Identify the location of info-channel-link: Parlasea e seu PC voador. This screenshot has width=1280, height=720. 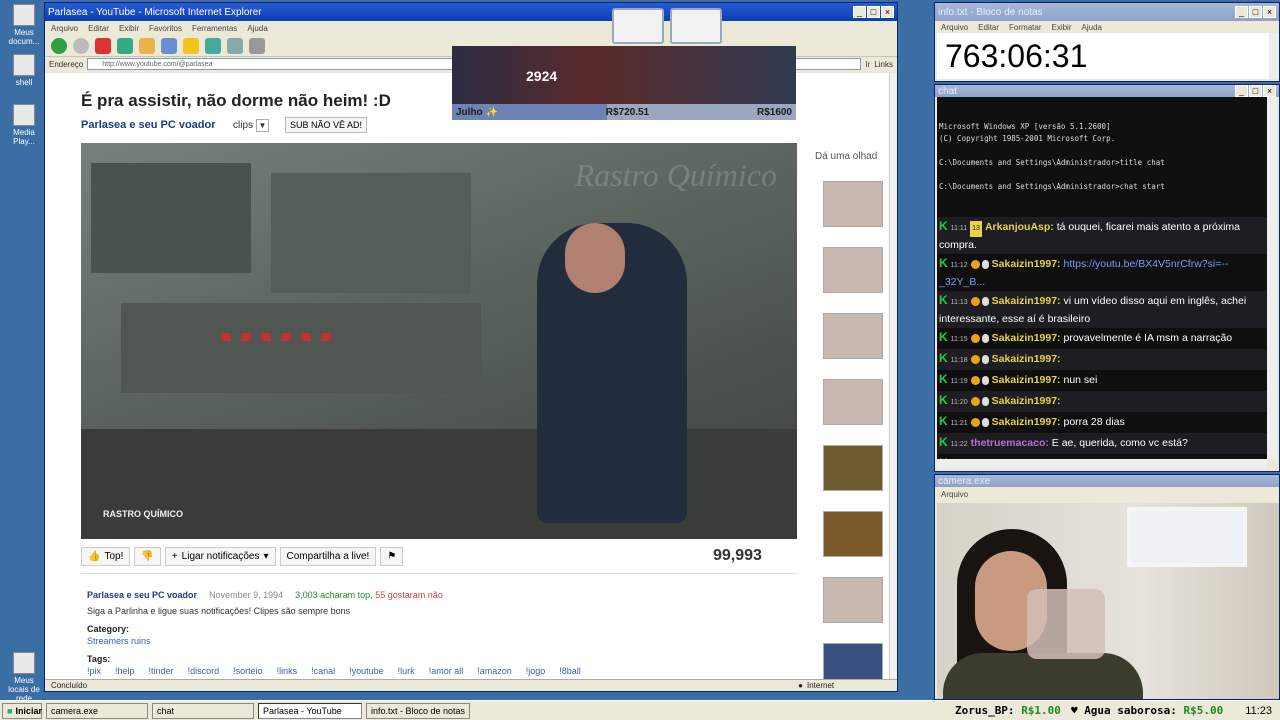
(142, 595).